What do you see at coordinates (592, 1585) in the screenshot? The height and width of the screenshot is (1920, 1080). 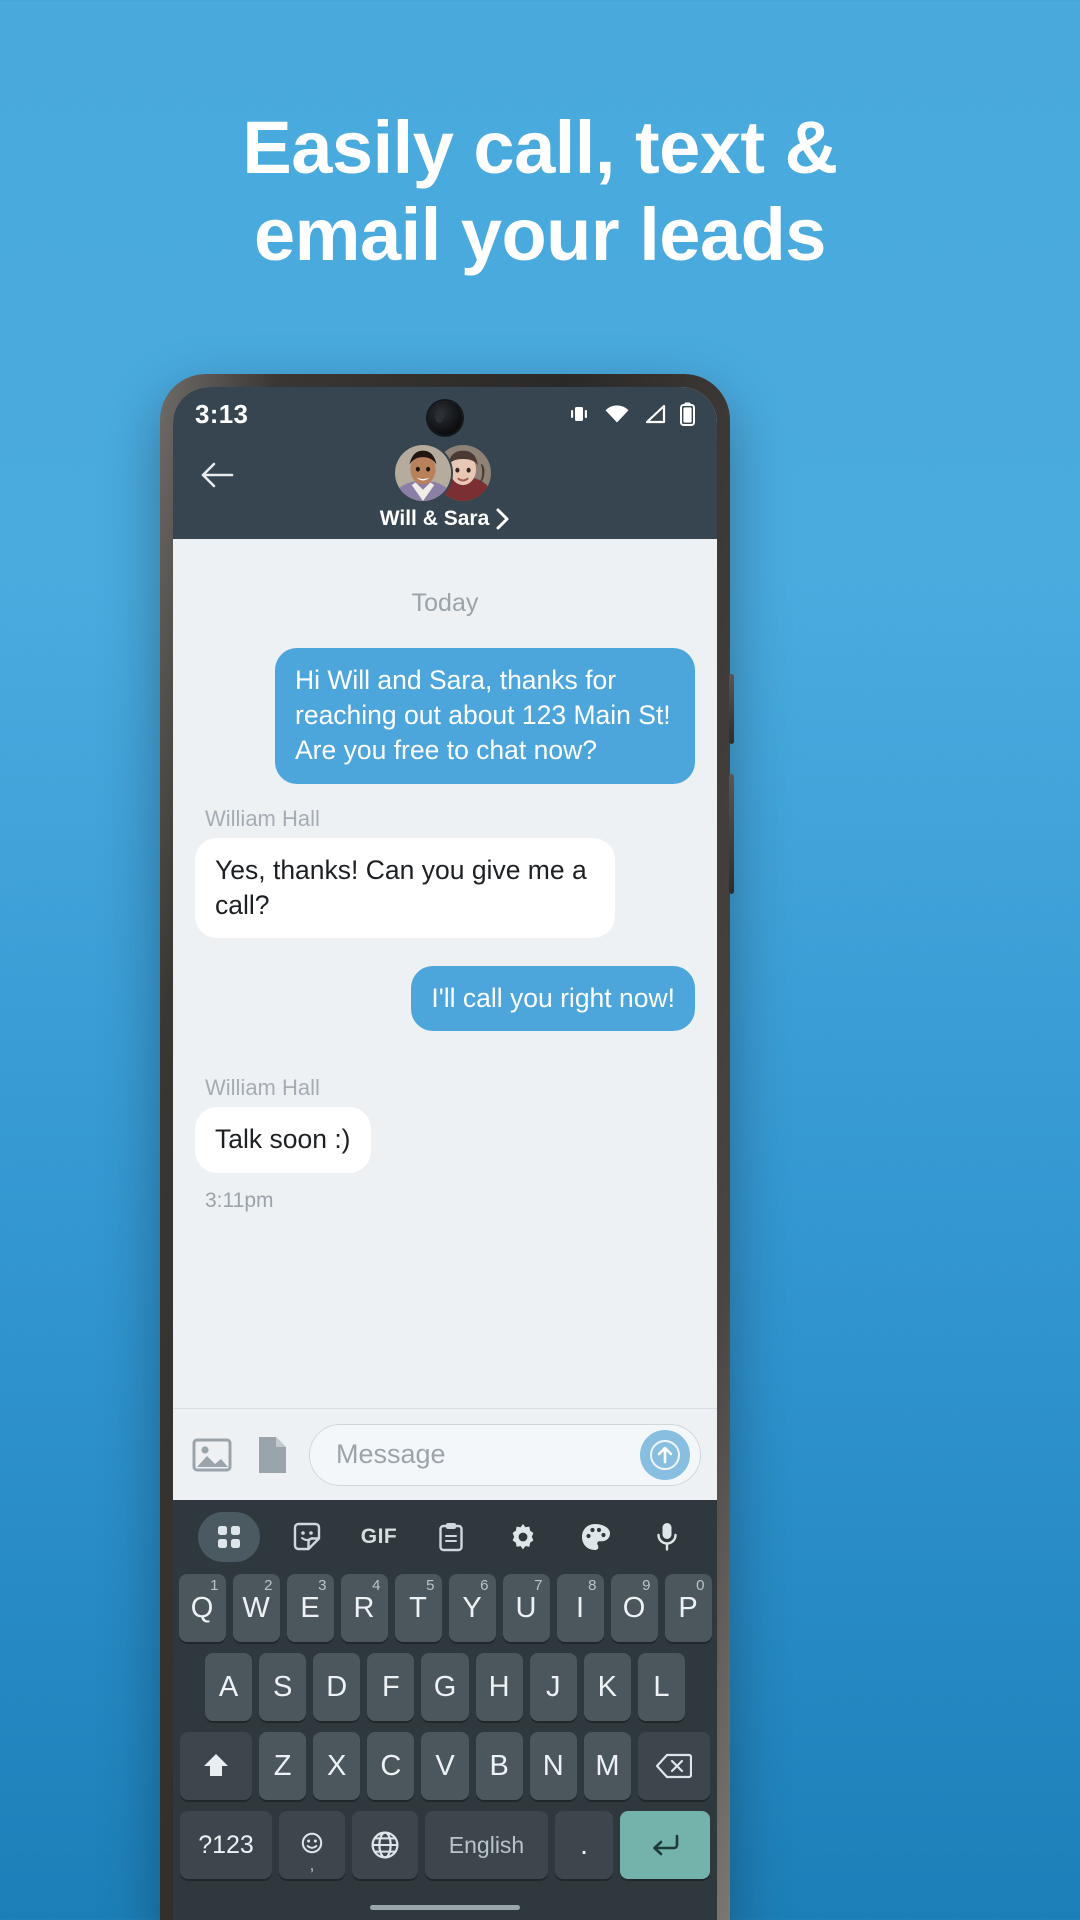 I see `key-i-number: 8` at bounding box center [592, 1585].